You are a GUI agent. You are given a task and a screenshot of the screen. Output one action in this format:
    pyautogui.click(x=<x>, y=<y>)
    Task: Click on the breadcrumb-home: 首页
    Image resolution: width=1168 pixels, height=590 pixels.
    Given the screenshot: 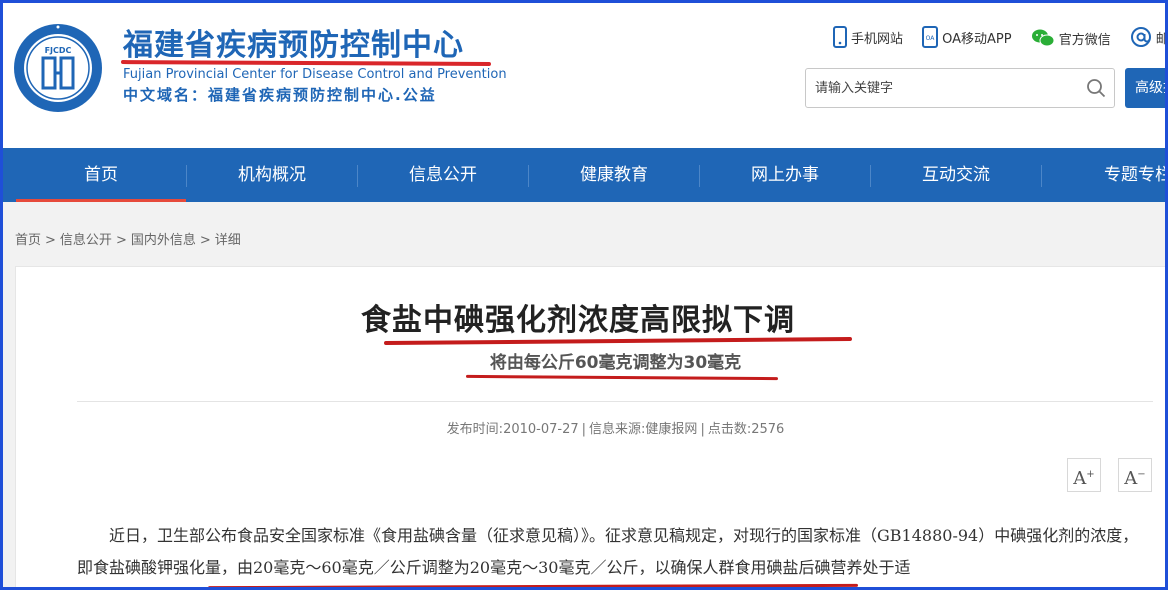 What is the action you would take?
    pyautogui.click(x=28, y=240)
    